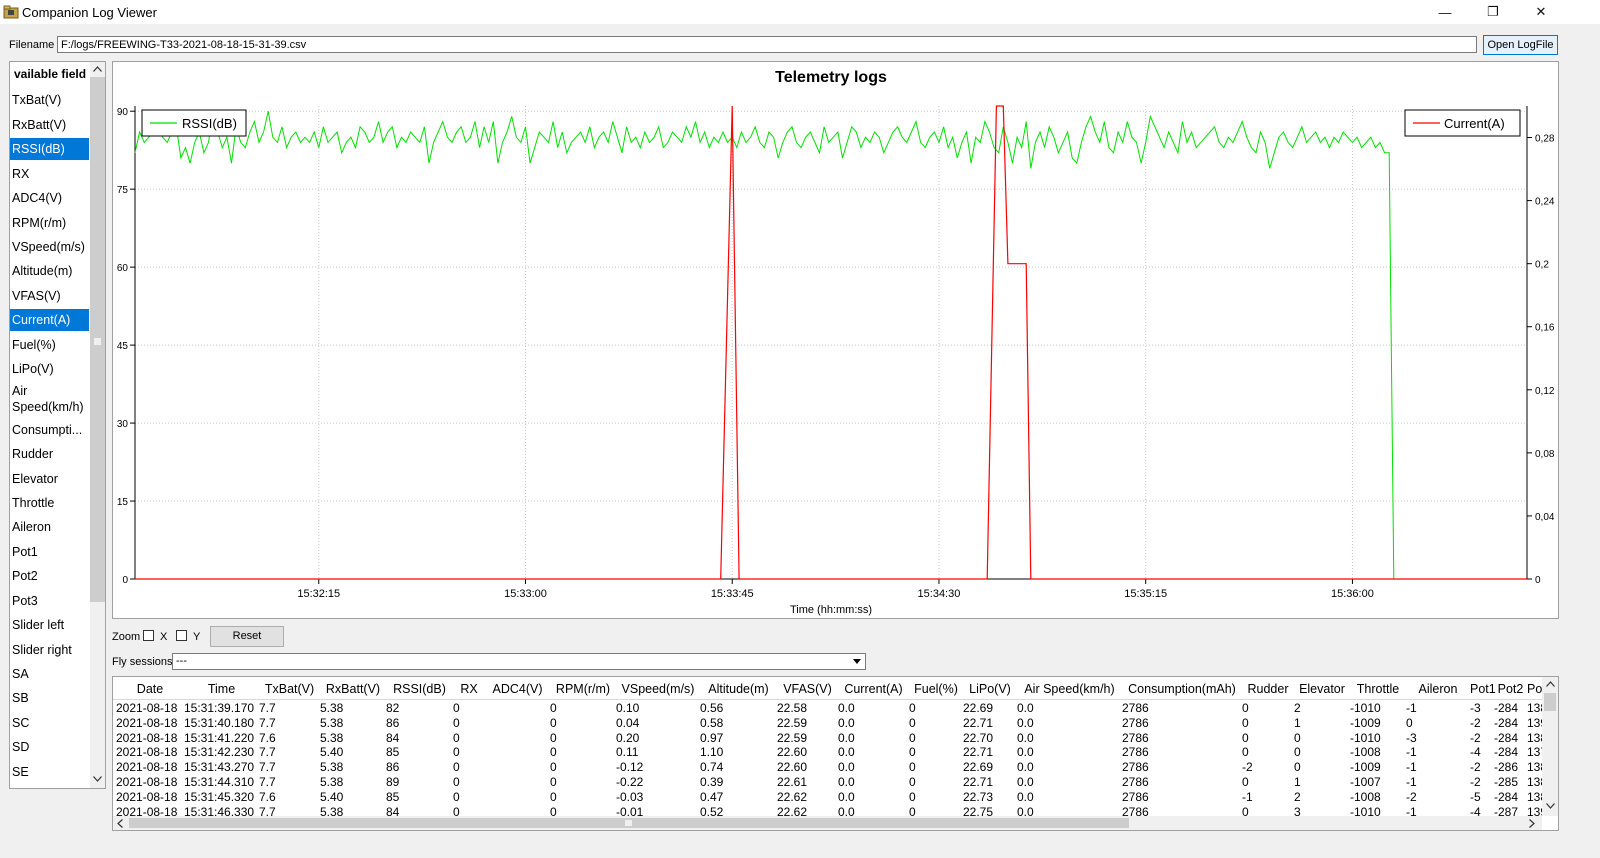 This screenshot has width=1600, height=858. I want to click on table-cell: 22.59, so click(792, 723).